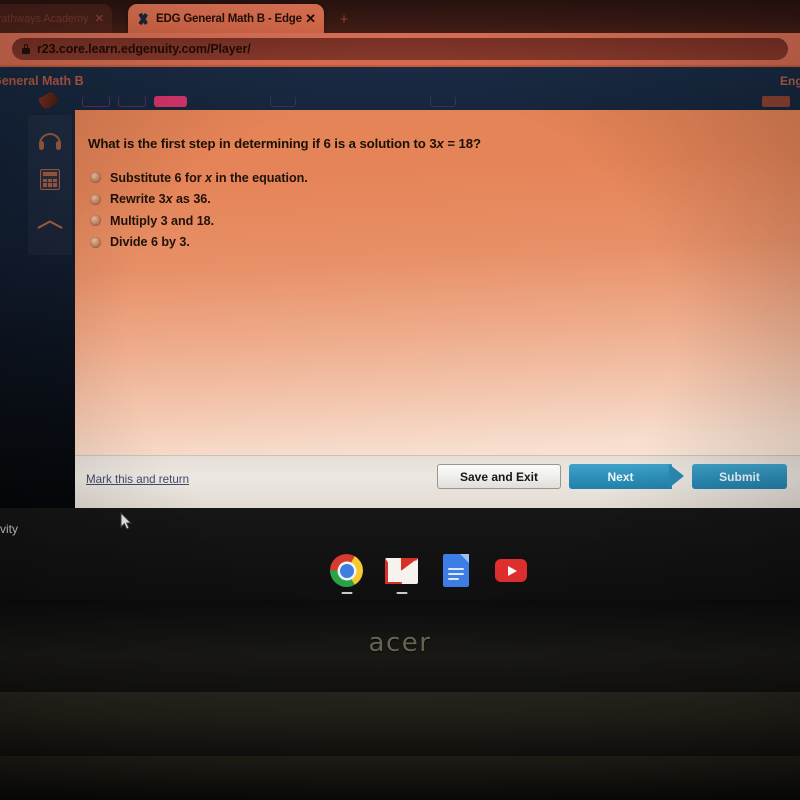 The height and width of the screenshot is (800, 800). Describe the element at coordinates (400, 177) in the screenshot. I see `answer-choice-a: Substitute 6 for x in the equation.` at that location.